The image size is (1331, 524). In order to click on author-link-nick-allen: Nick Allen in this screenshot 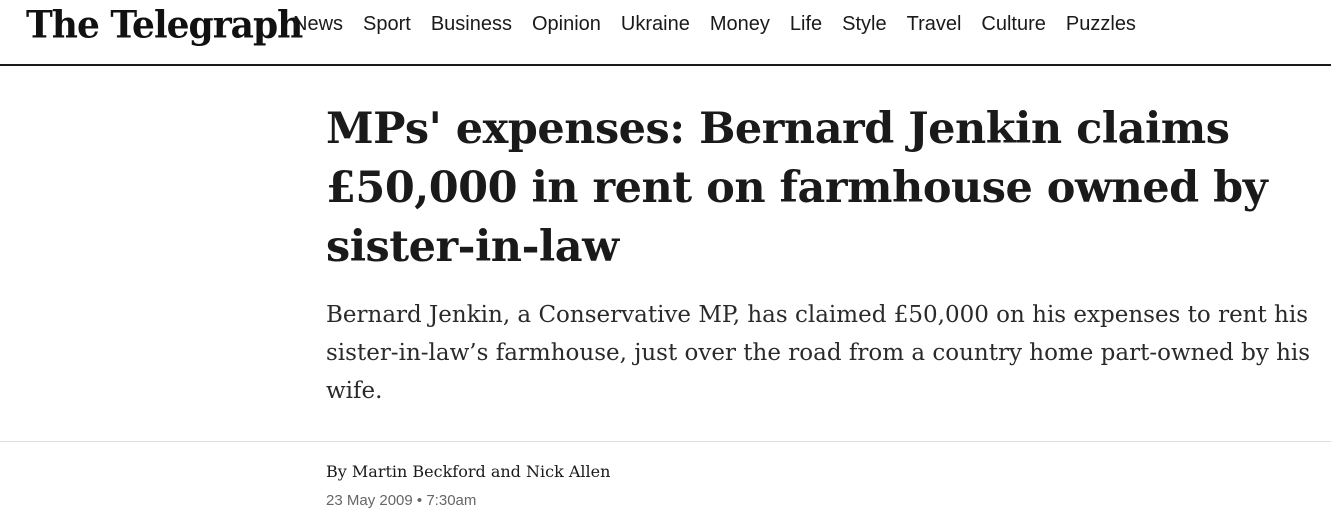, I will do `click(568, 471)`.